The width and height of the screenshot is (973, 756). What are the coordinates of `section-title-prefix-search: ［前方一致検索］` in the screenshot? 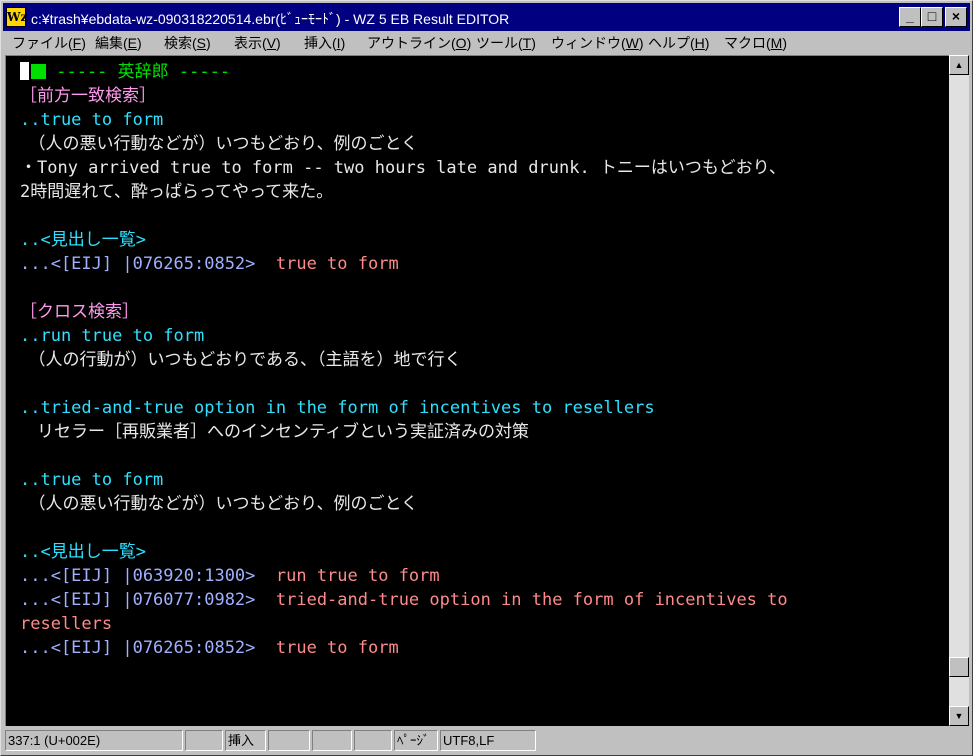 It's located at (88, 96).